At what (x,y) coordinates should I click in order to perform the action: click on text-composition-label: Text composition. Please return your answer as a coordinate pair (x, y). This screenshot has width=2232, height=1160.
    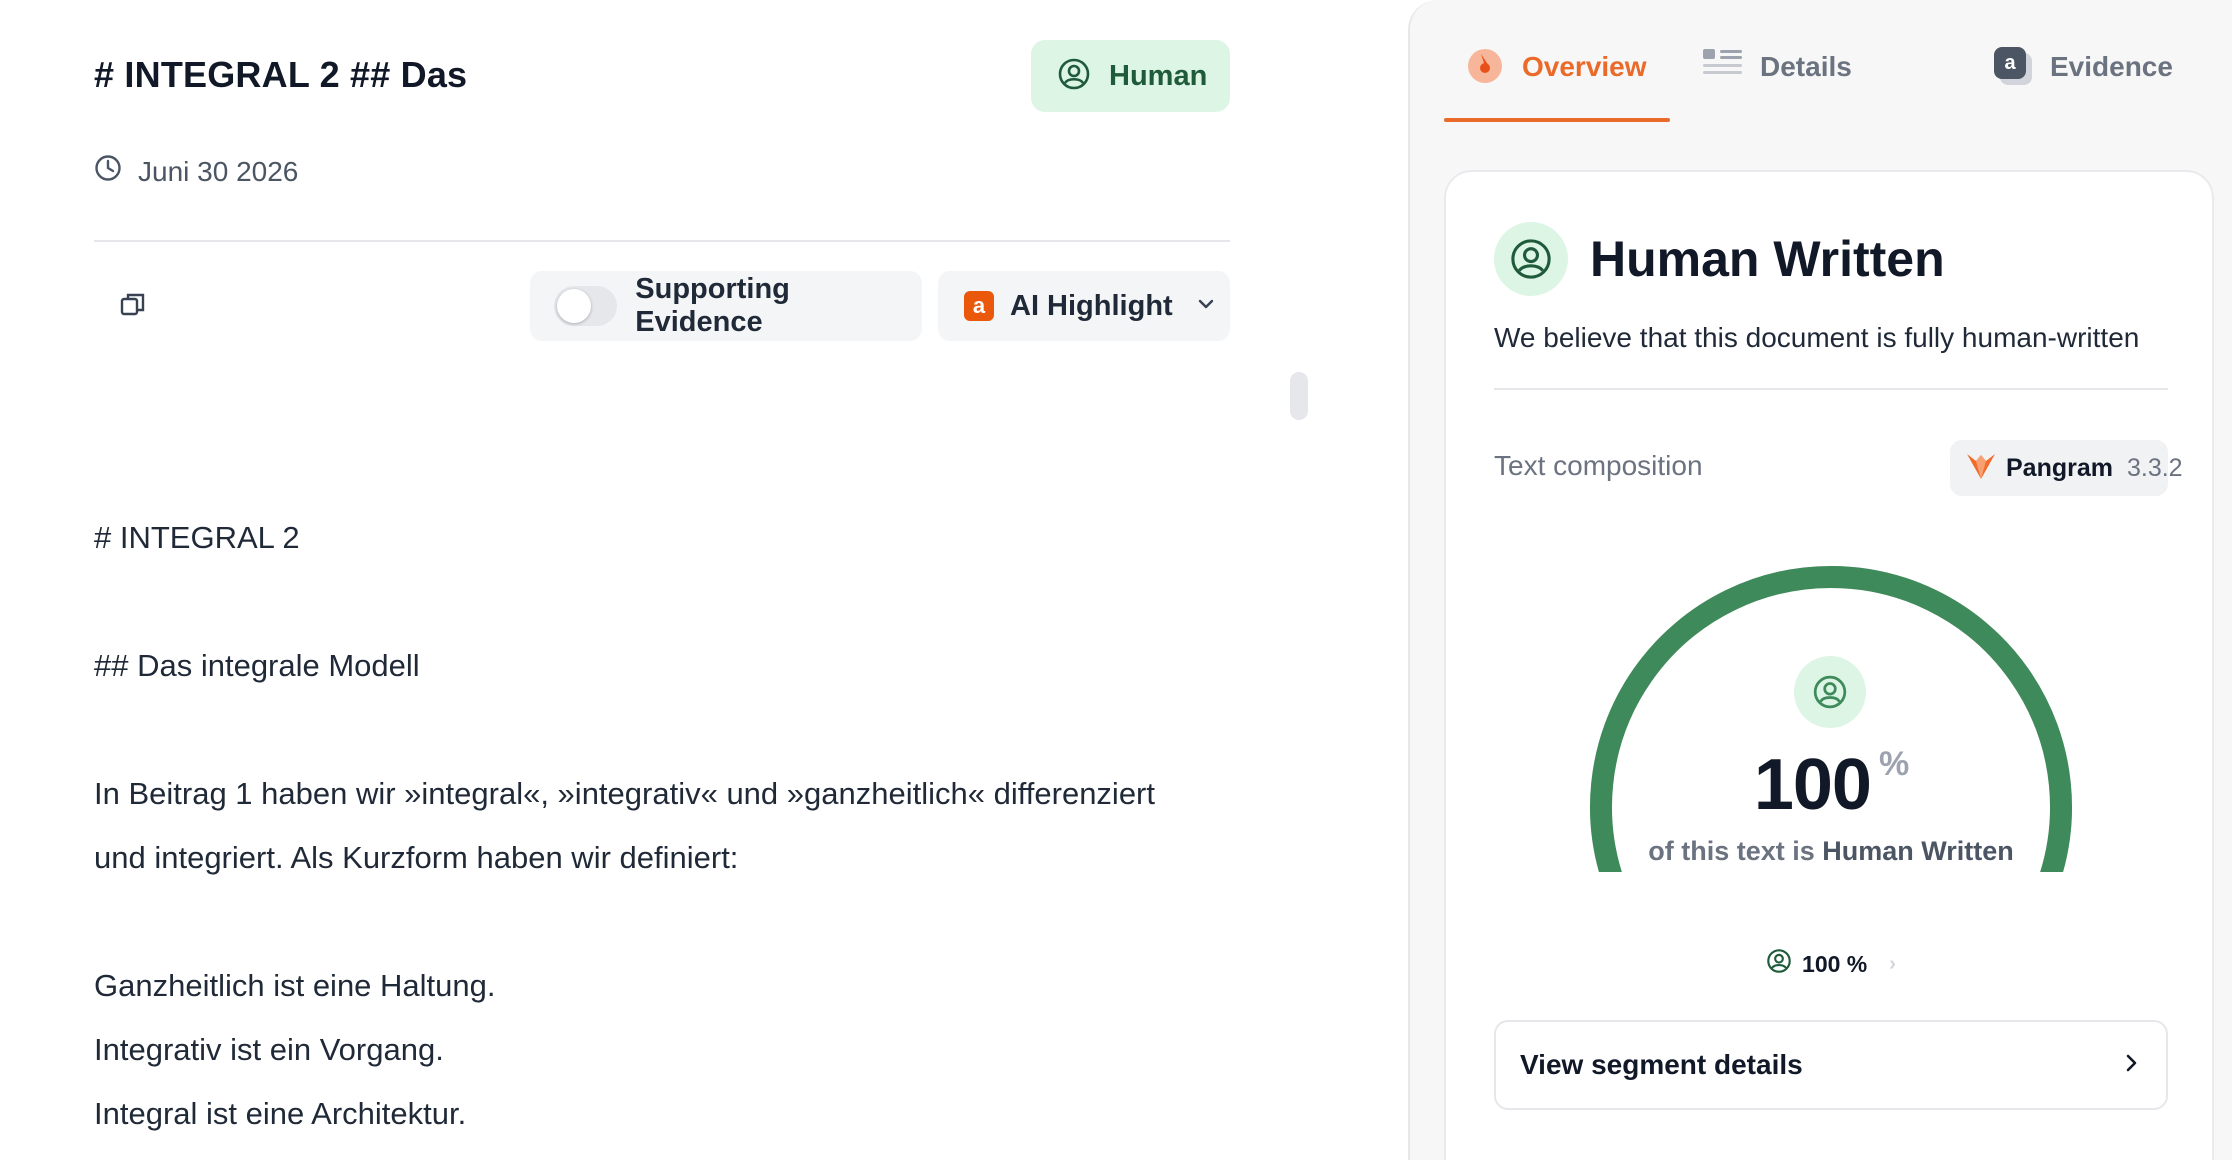
    Looking at the image, I should click on (1598, 465).